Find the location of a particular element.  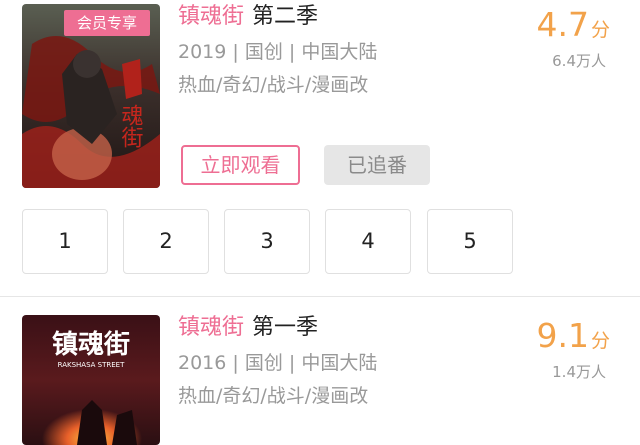

season-label: 第二季 is located at coordinates (285, 16).